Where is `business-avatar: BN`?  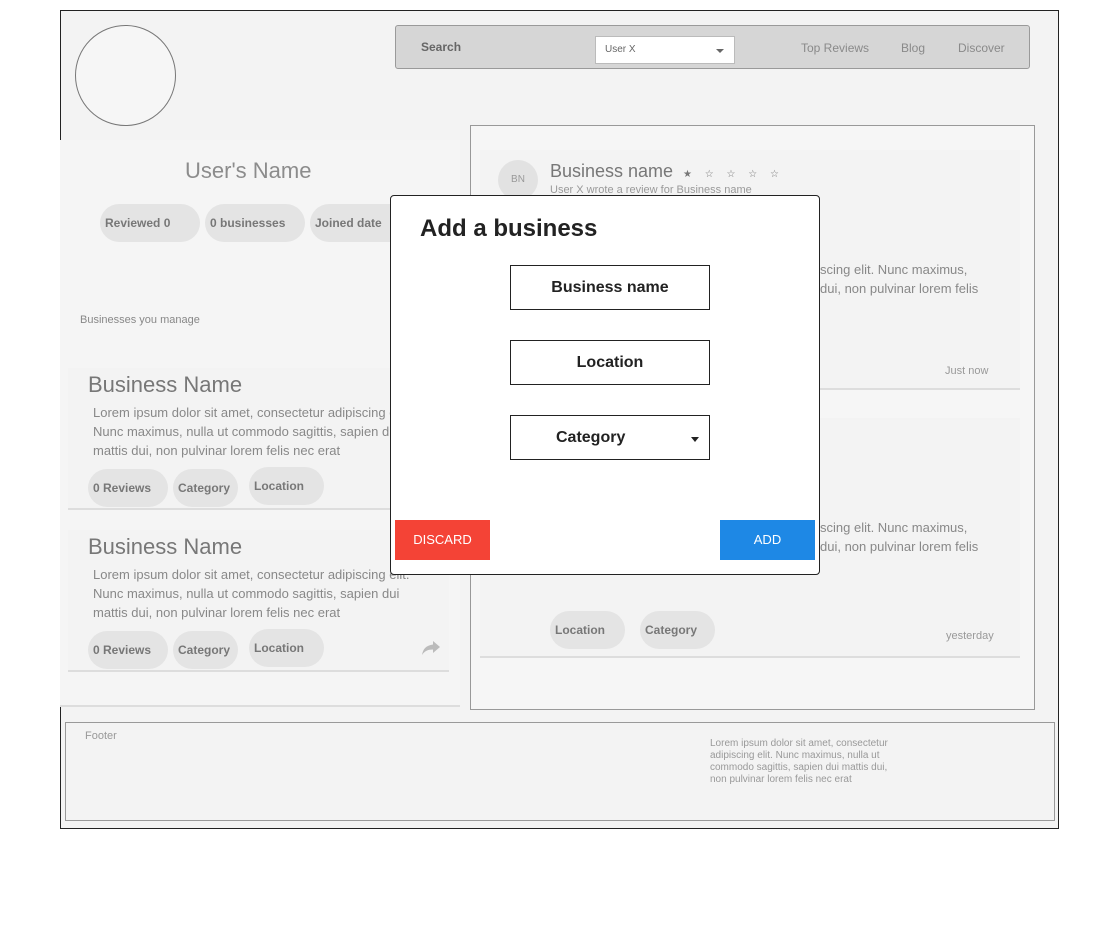
business-avatar: BN is located at coordinates (518, 180).